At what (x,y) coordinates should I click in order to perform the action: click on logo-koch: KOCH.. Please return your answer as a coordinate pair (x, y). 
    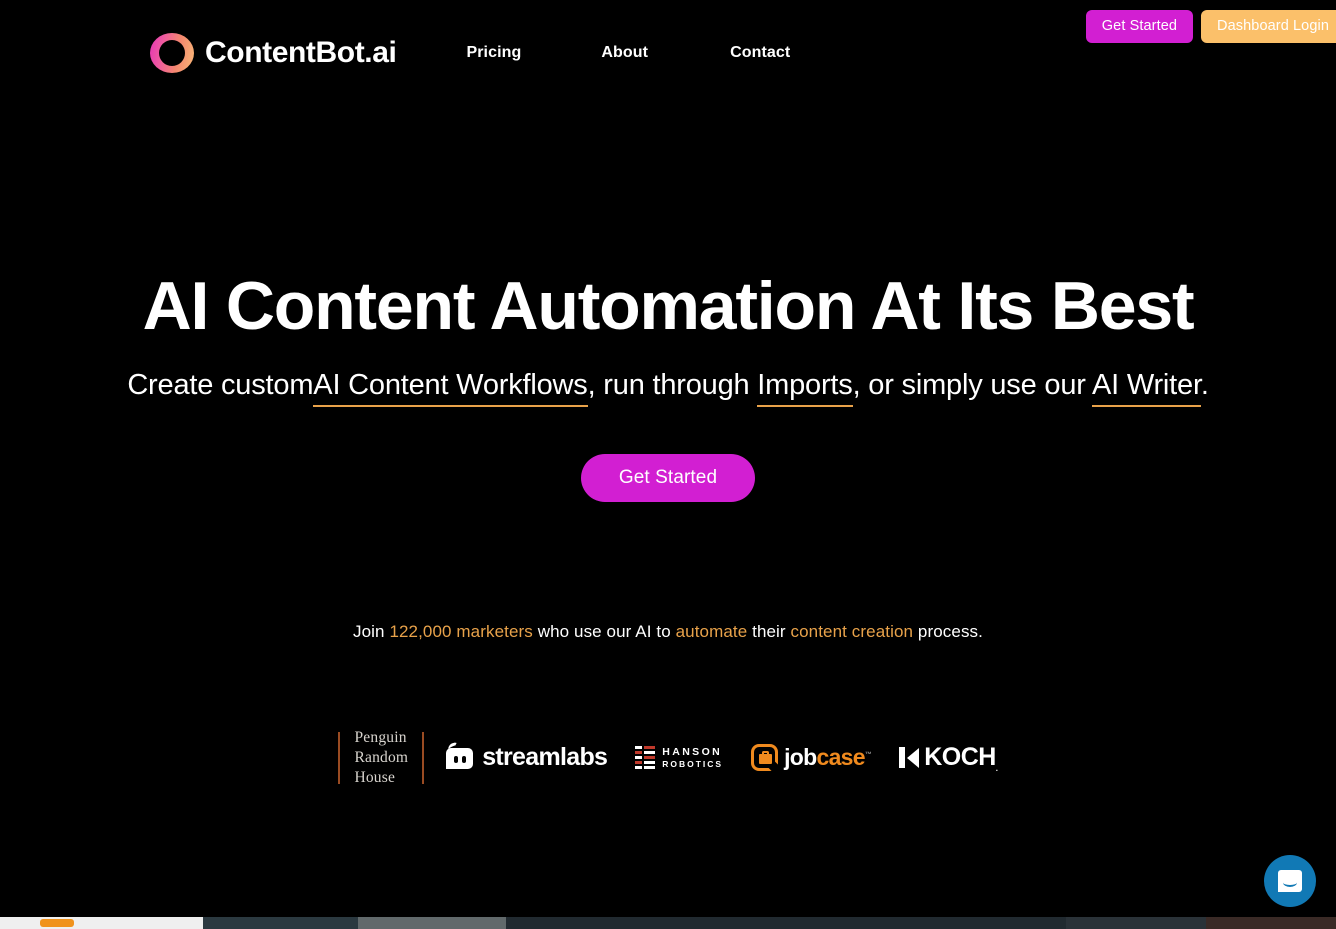
    Looking at the image, I should click on (948, 757).